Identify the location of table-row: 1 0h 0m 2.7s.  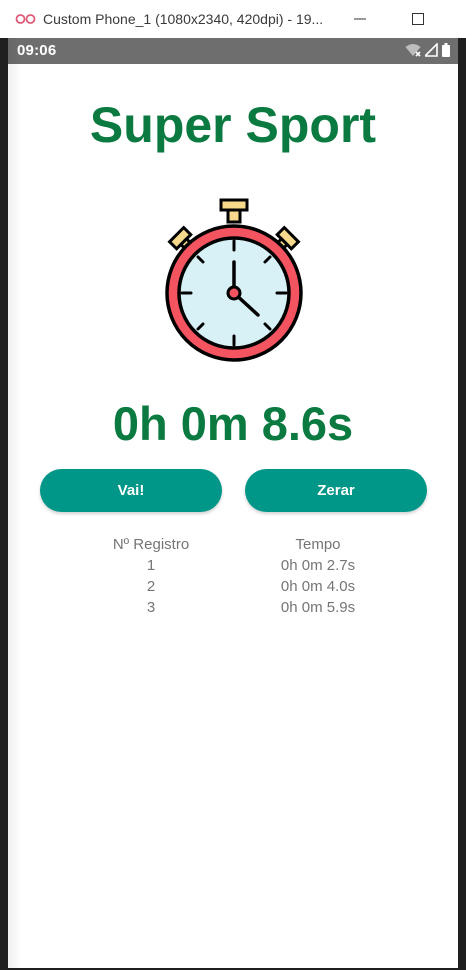
(233, 567).